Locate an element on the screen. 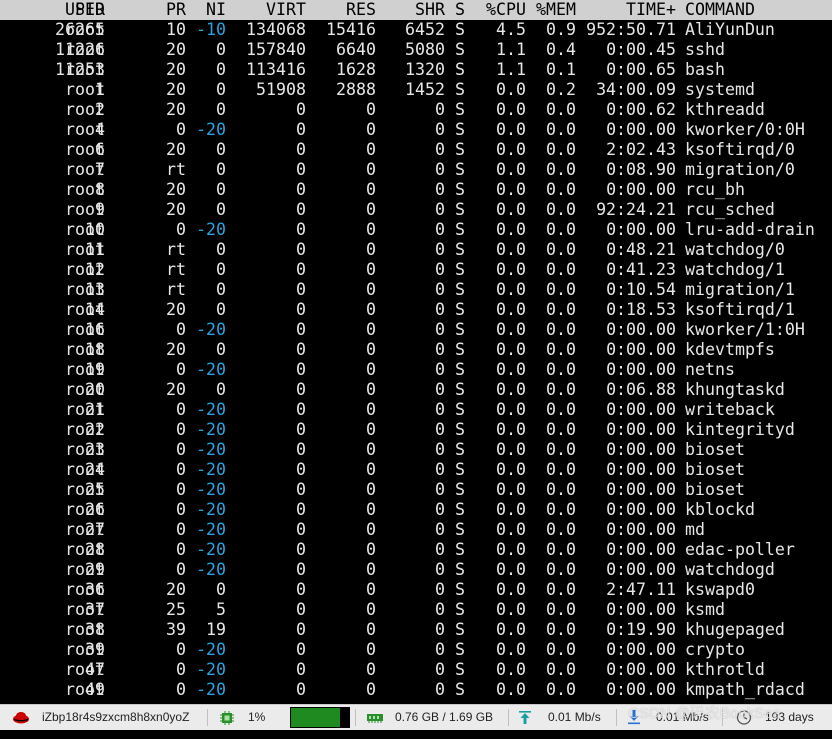 This screenshot has width=832, height=739. hostname: iZbp18r4s9zxcm8h8xn0yoZ is located at coordinates (115, 717).